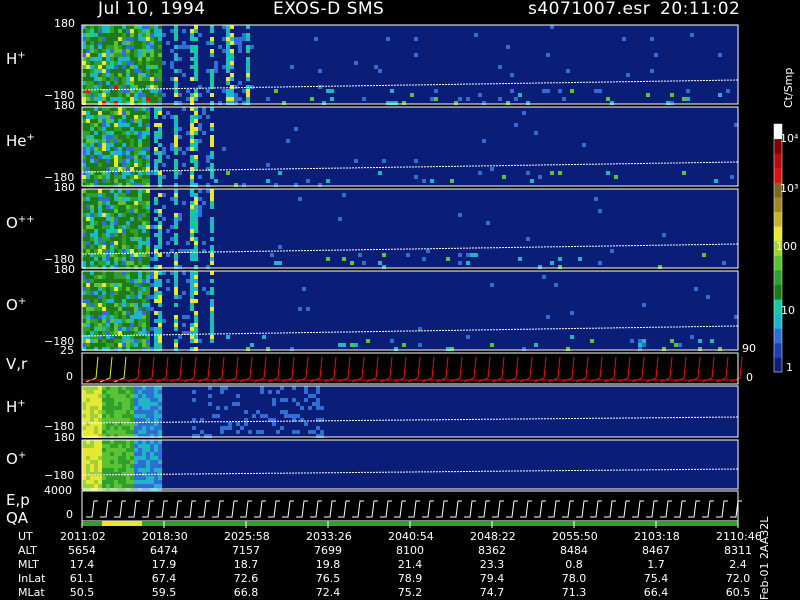 This screenshot has width=800, height=600. Describe the element at coordinates (574, 550) in the screenshot. I see `ephemeris-value: 8484` at that location.